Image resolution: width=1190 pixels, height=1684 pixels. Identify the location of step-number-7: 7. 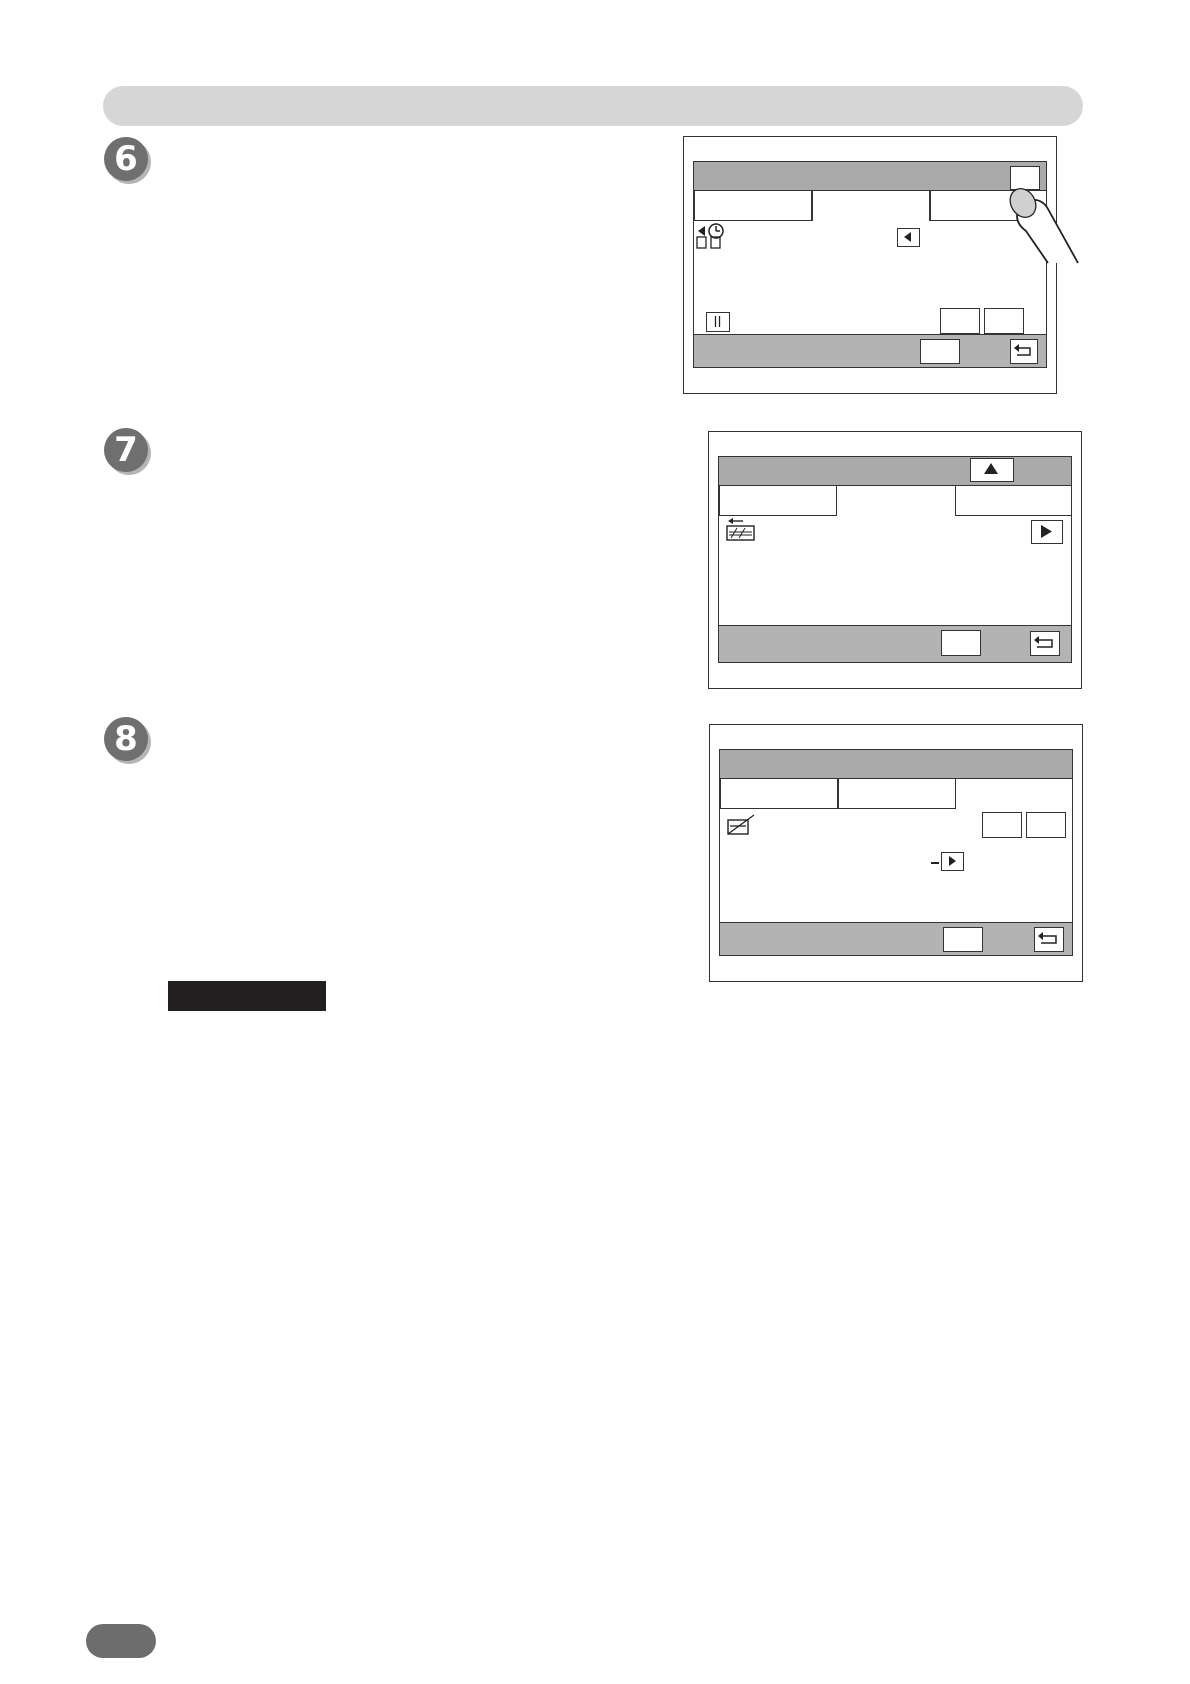
(126, 450).